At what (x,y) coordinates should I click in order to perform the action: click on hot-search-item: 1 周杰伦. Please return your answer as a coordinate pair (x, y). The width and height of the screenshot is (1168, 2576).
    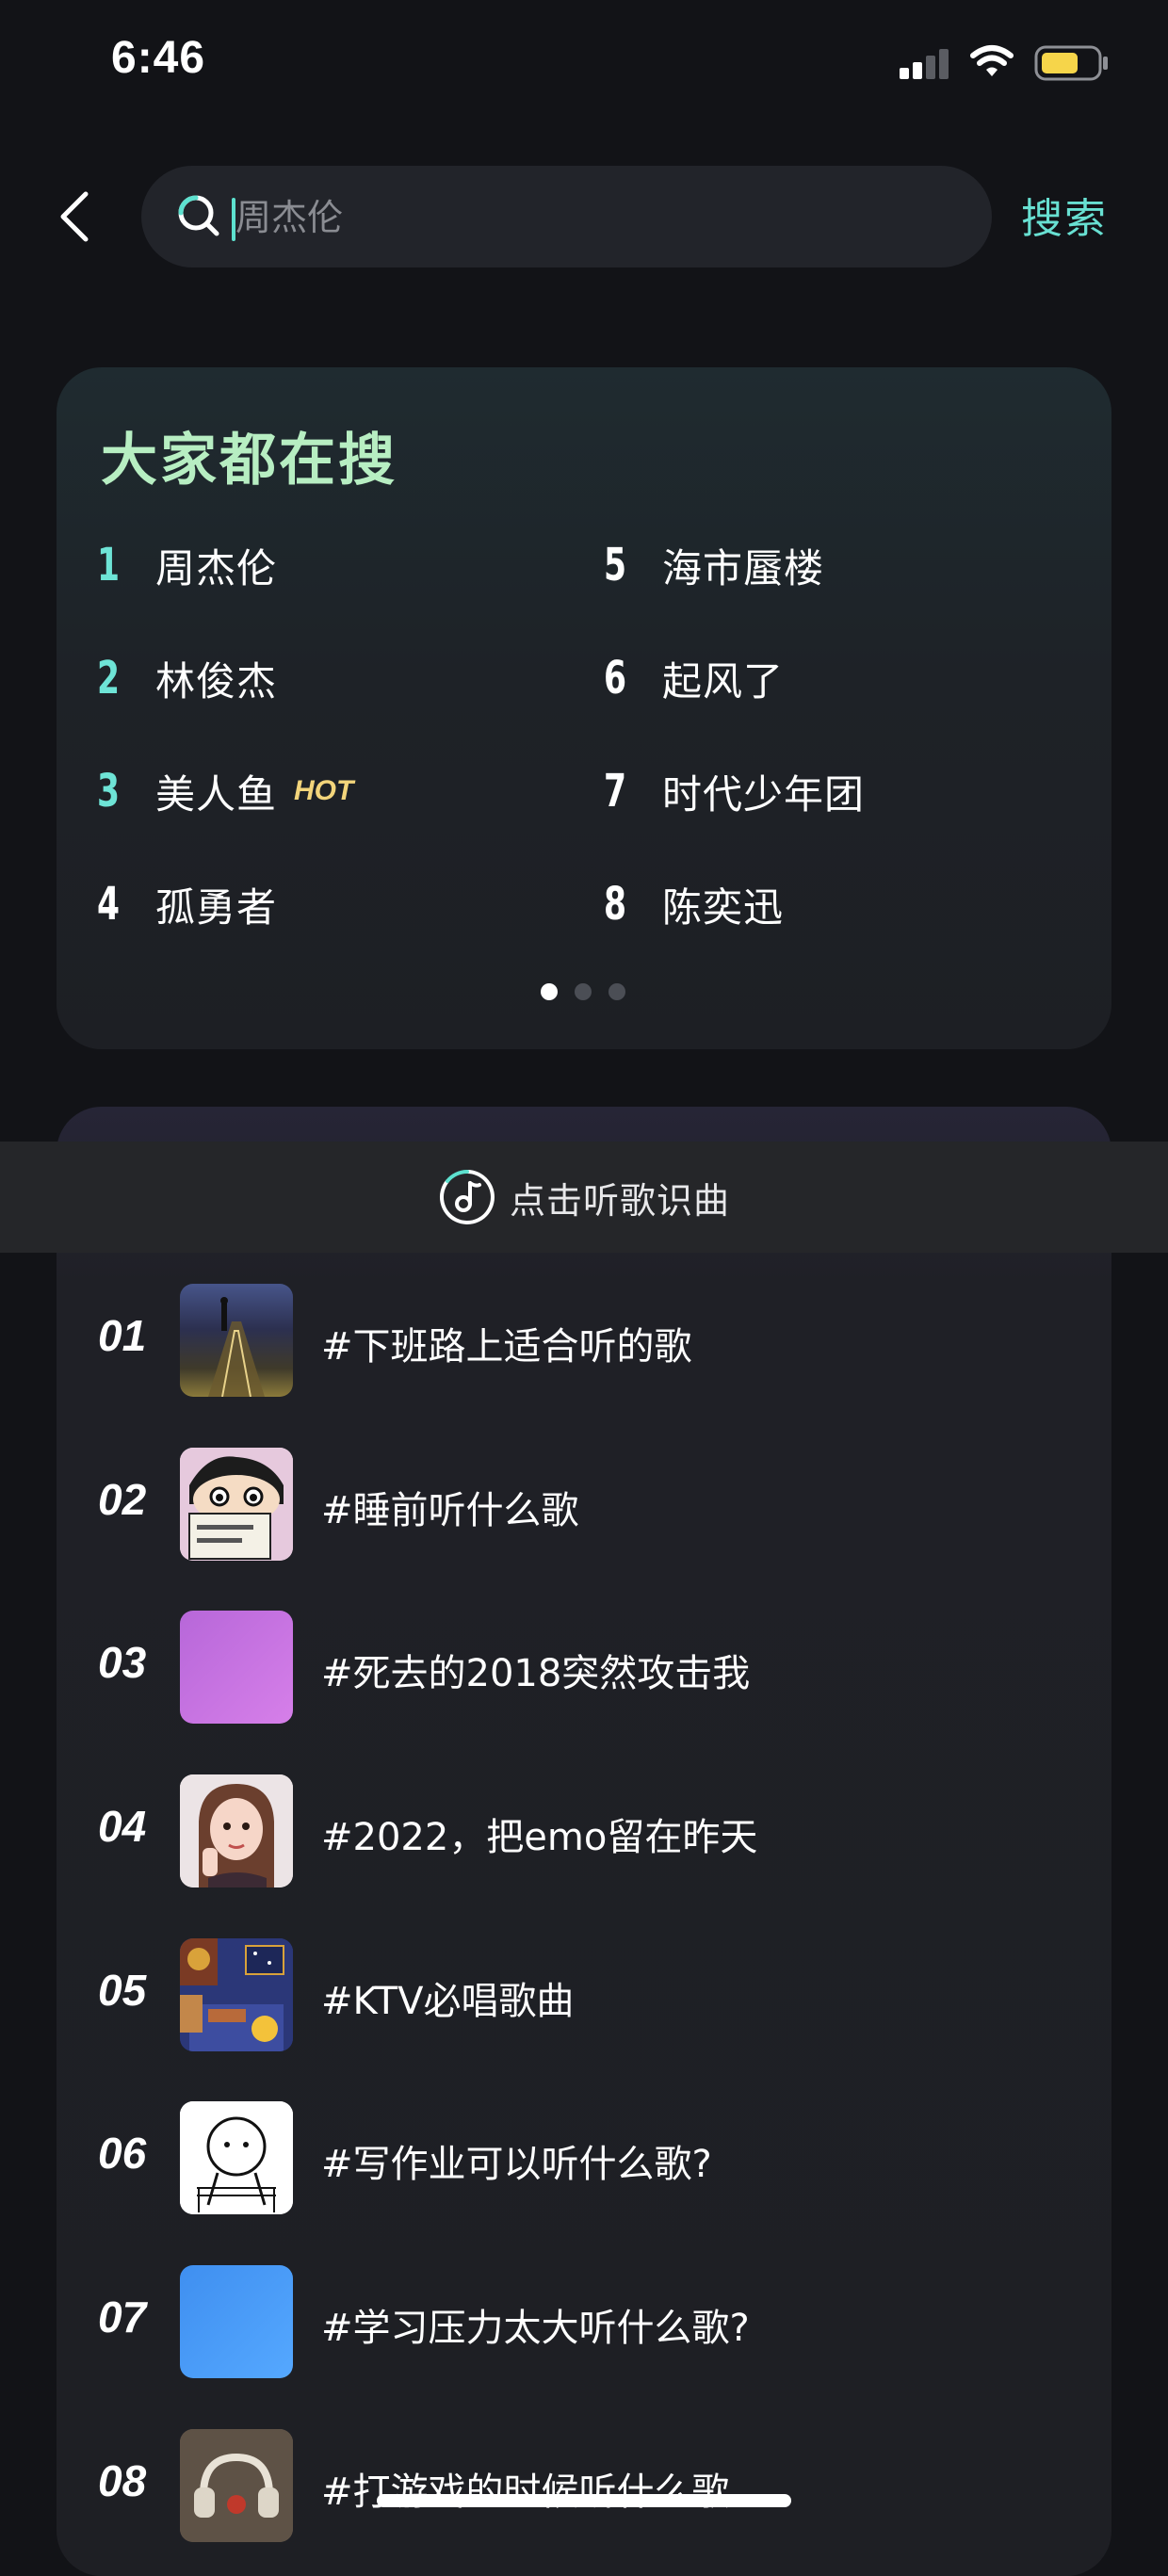
    Looking at the image, I should click on (187, 565).